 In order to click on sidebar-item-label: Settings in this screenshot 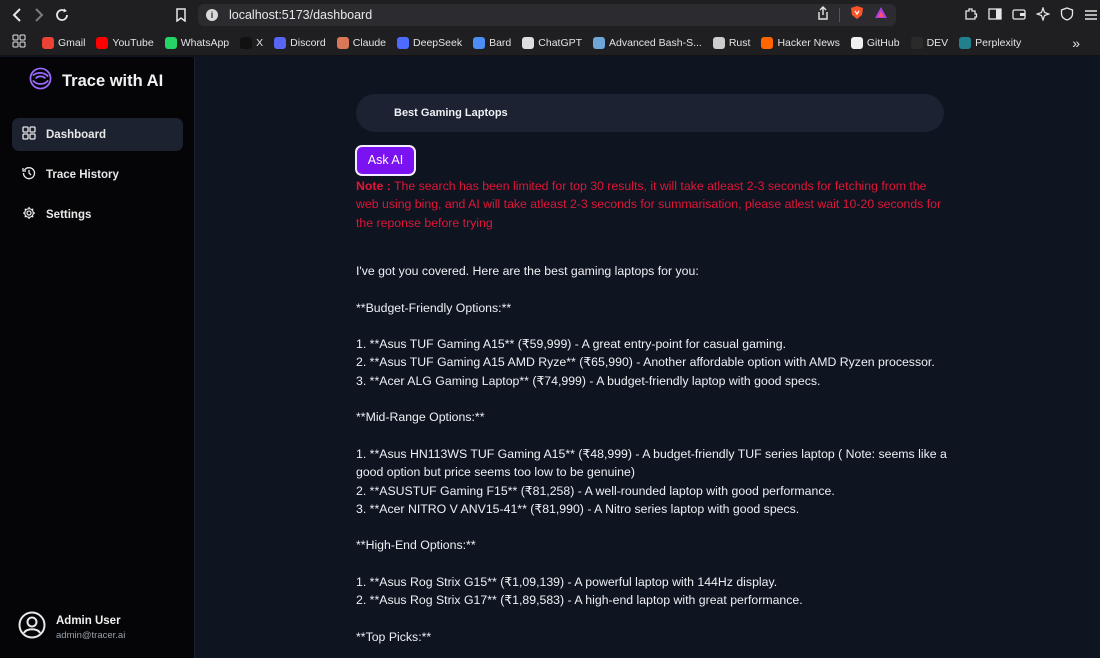, I will do `click(69, 214)`.